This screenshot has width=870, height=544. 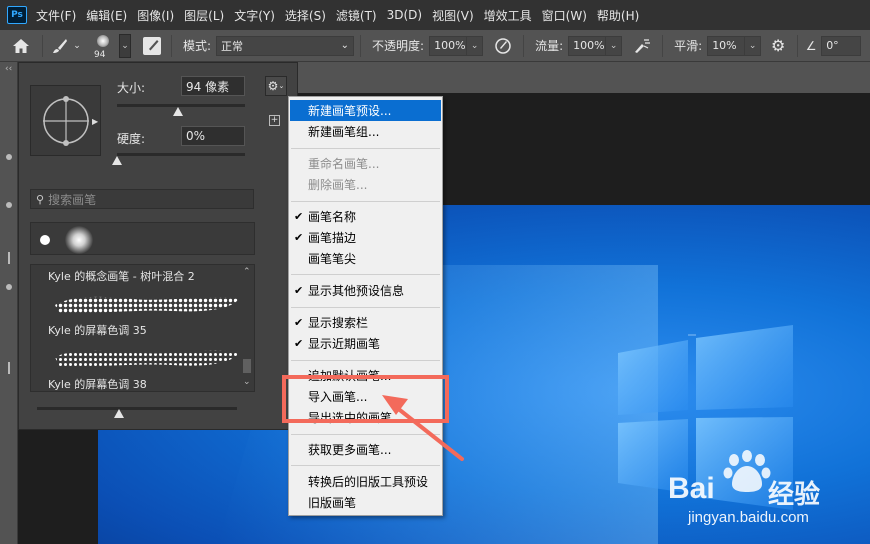 What do you see at coordinates (564, 15) in the screenshot?
I see `menu-window: 窗口(W)` at bounding box center [564, 15].